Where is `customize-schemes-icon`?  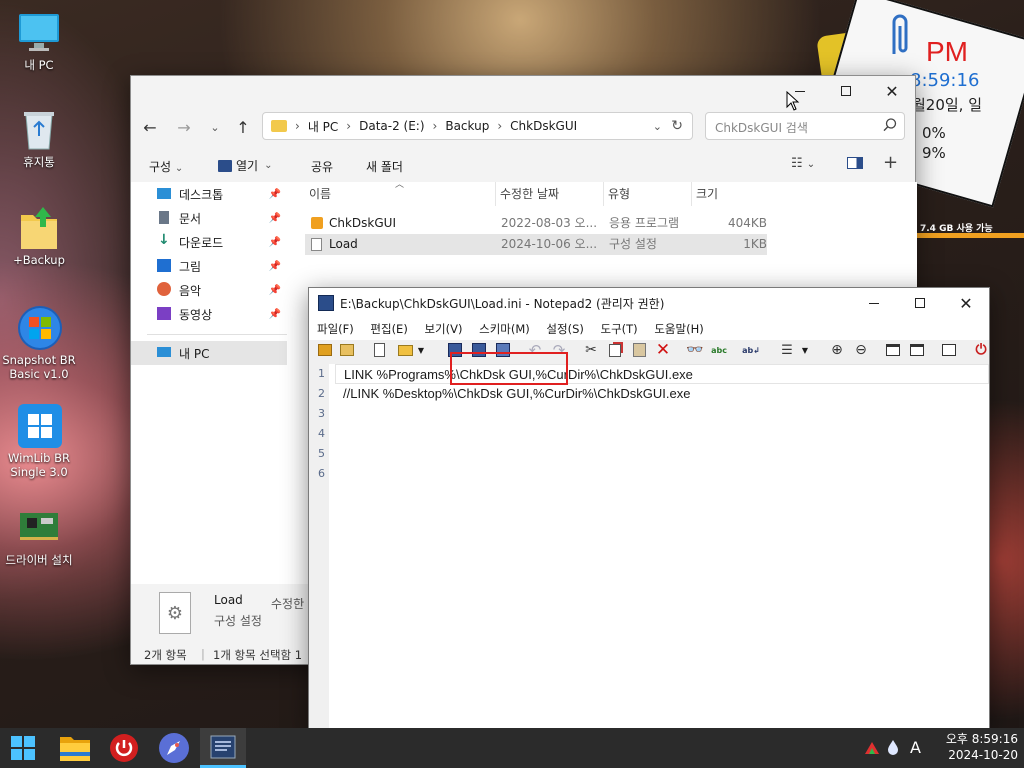 customize-schemes-icon is located at coordinates (949, 350).